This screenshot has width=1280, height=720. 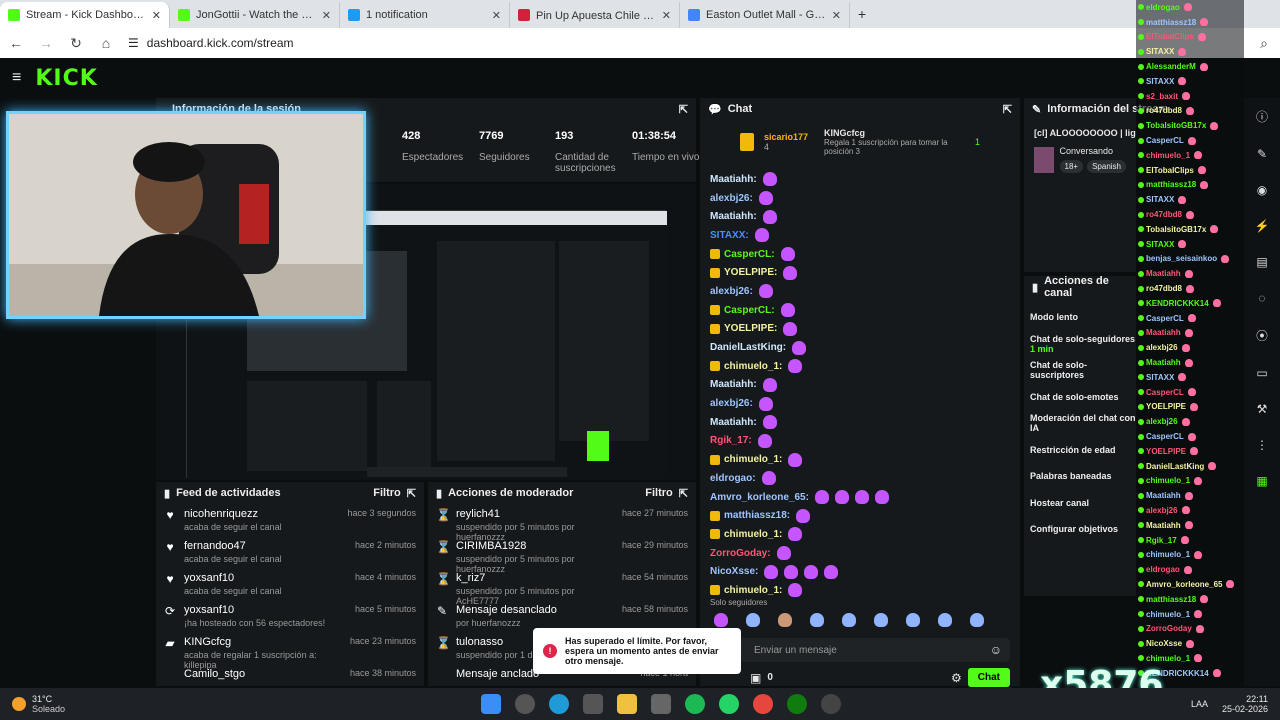 I want to click on window-icon: ▭, so click(x=1261, y=373).